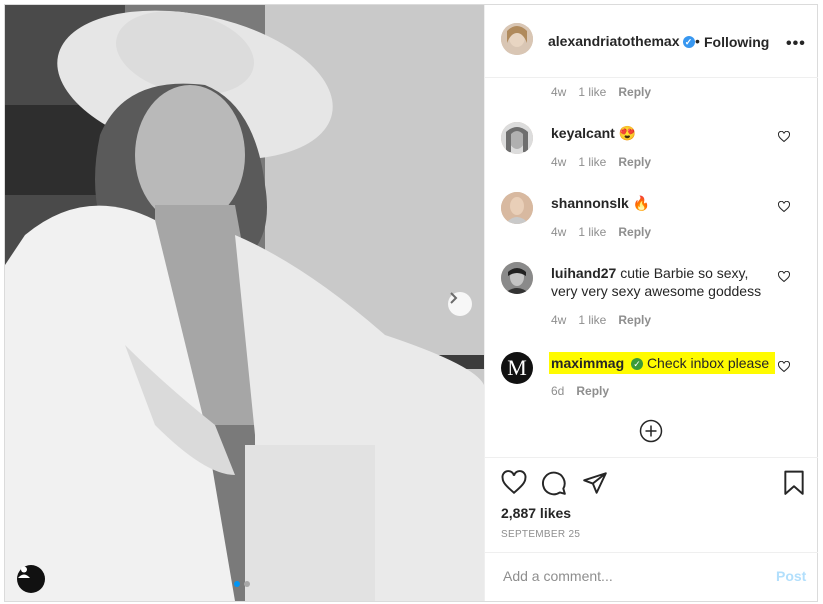  Describe the element at coordinates (583, 133) in the screenshot. I see `comment-username: keyalcant` at that location.